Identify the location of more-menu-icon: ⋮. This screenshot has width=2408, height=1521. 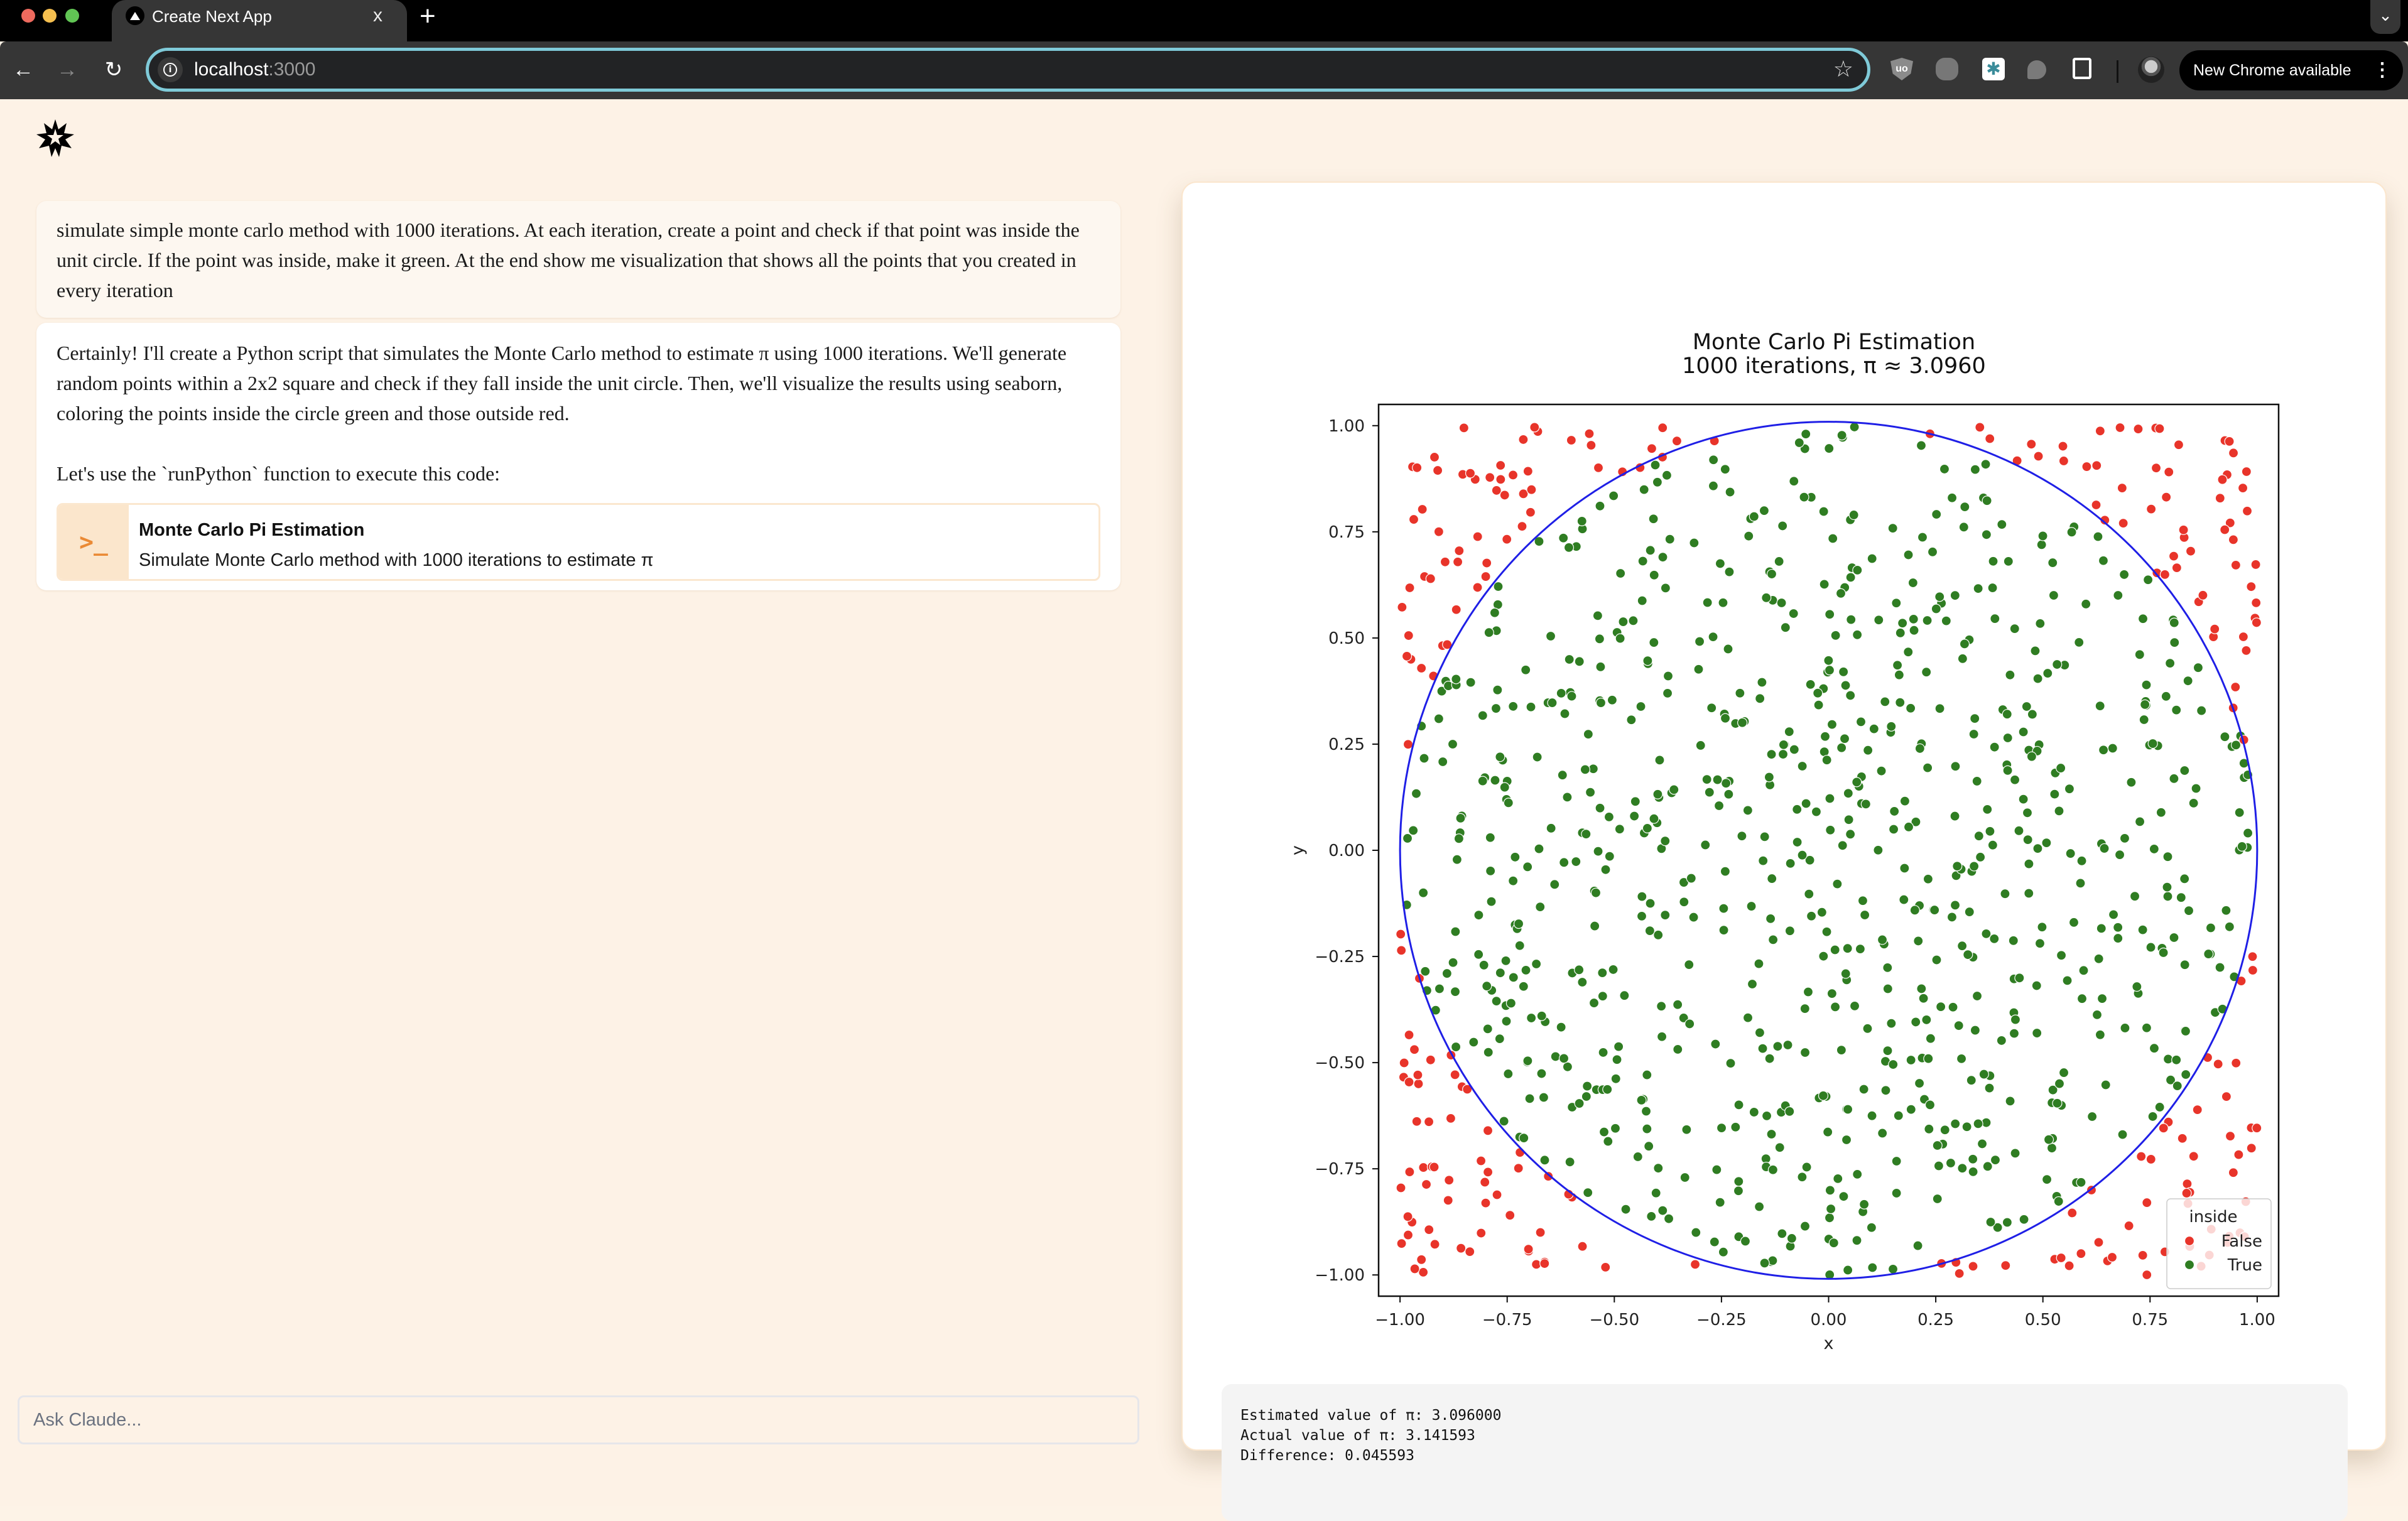
(2382, 70).